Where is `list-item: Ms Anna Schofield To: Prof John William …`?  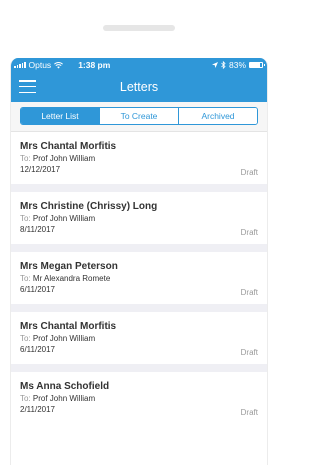
list-item: Ms Anna Schofield To: Prof John William … is located at coordinates (139, 398).